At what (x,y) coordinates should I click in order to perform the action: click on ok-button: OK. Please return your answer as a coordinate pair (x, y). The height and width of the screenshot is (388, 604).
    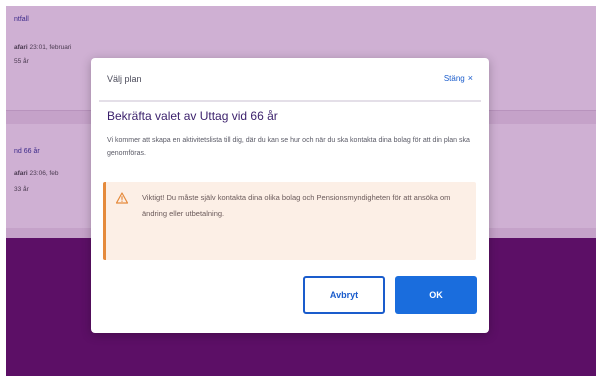
    Looking at the image, I should click on (436, 295).